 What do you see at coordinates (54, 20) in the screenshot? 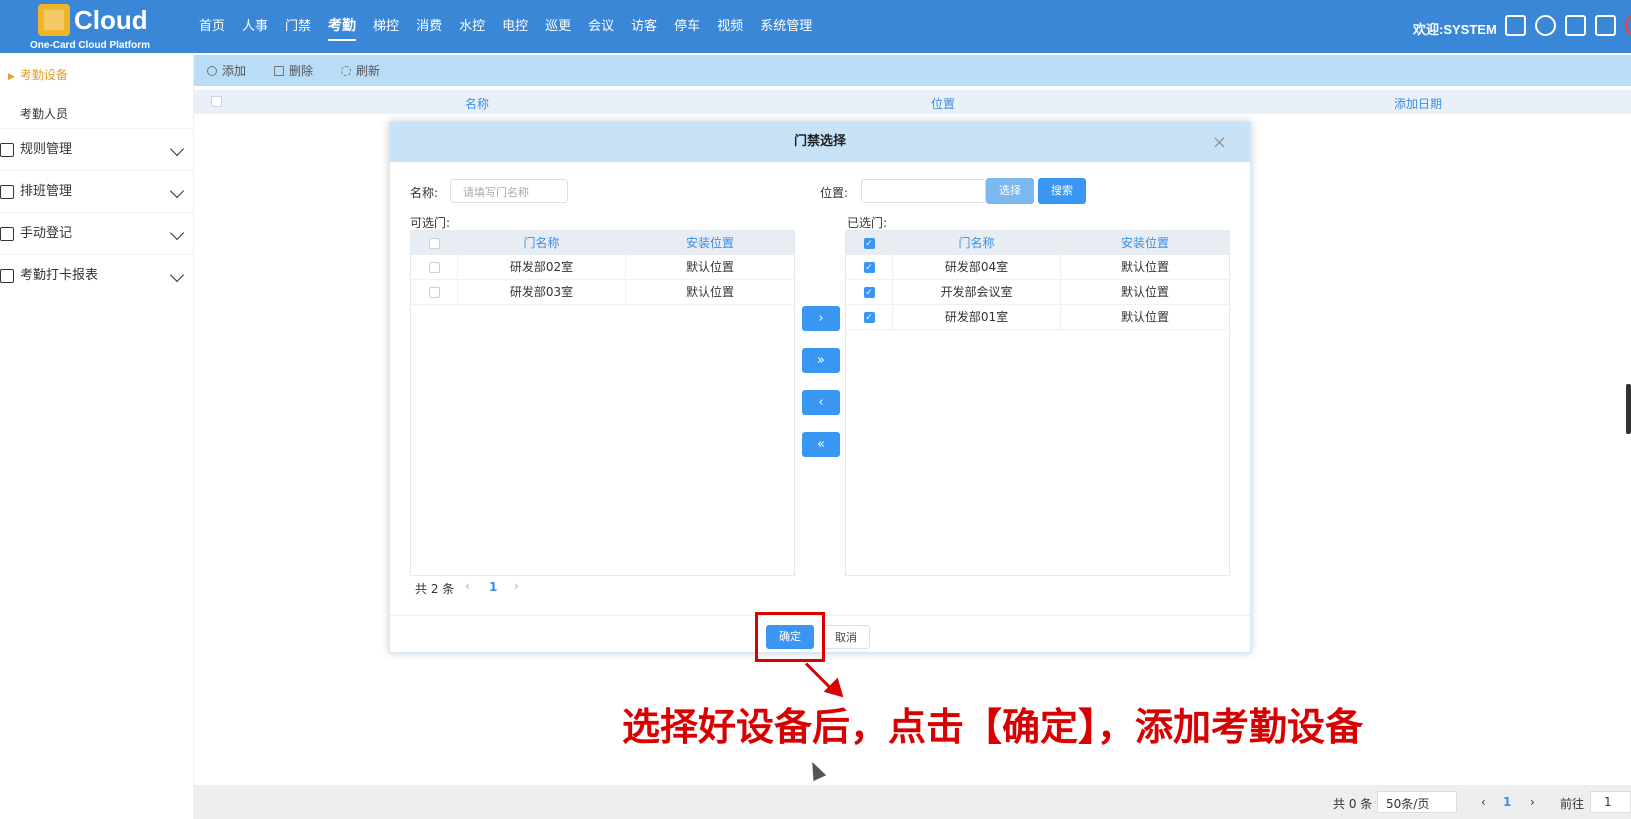
I see `logo-box-icon` at bounding box center [54, 20].